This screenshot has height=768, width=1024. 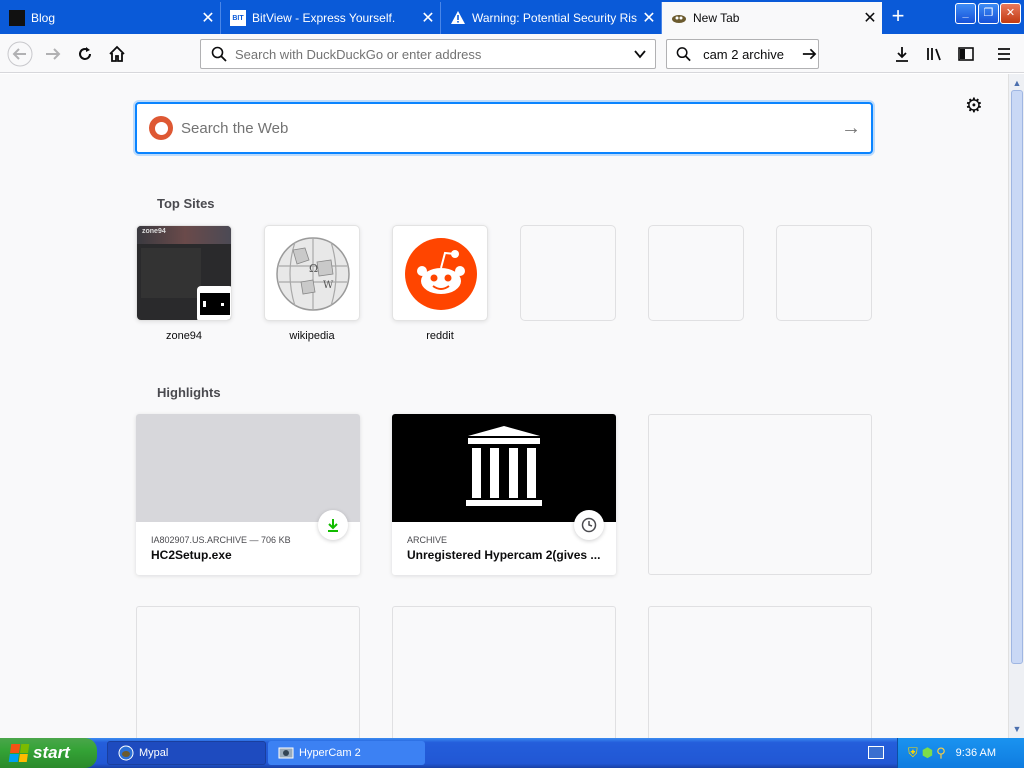 I want to click on address-input, so click(x=434, y=54).